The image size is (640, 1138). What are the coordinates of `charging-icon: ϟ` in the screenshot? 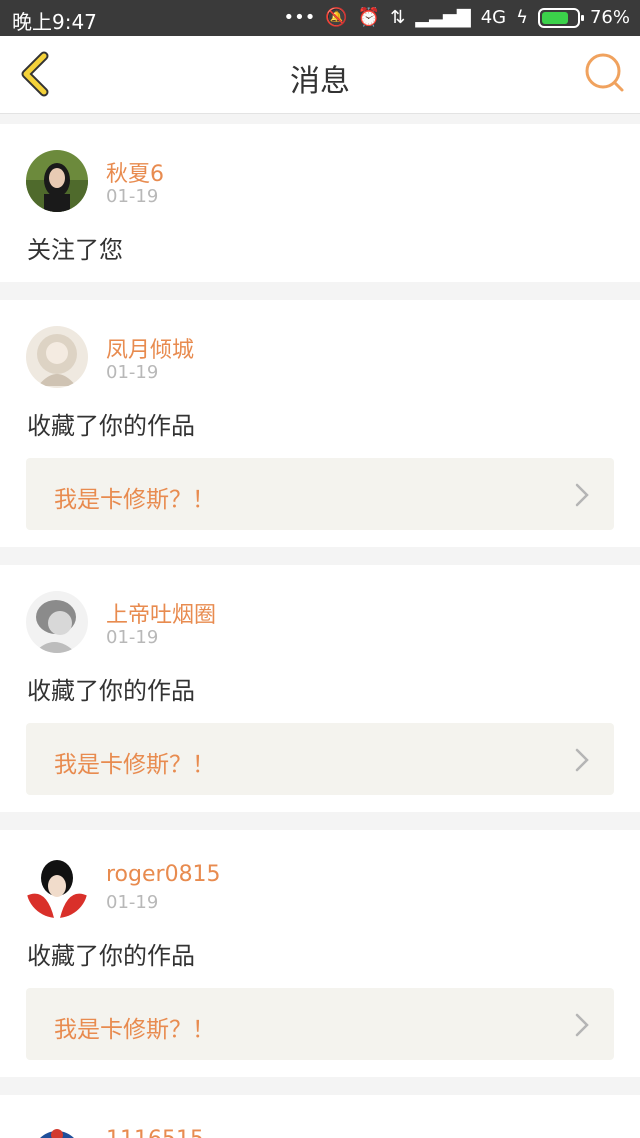 It's located at (522, 17).